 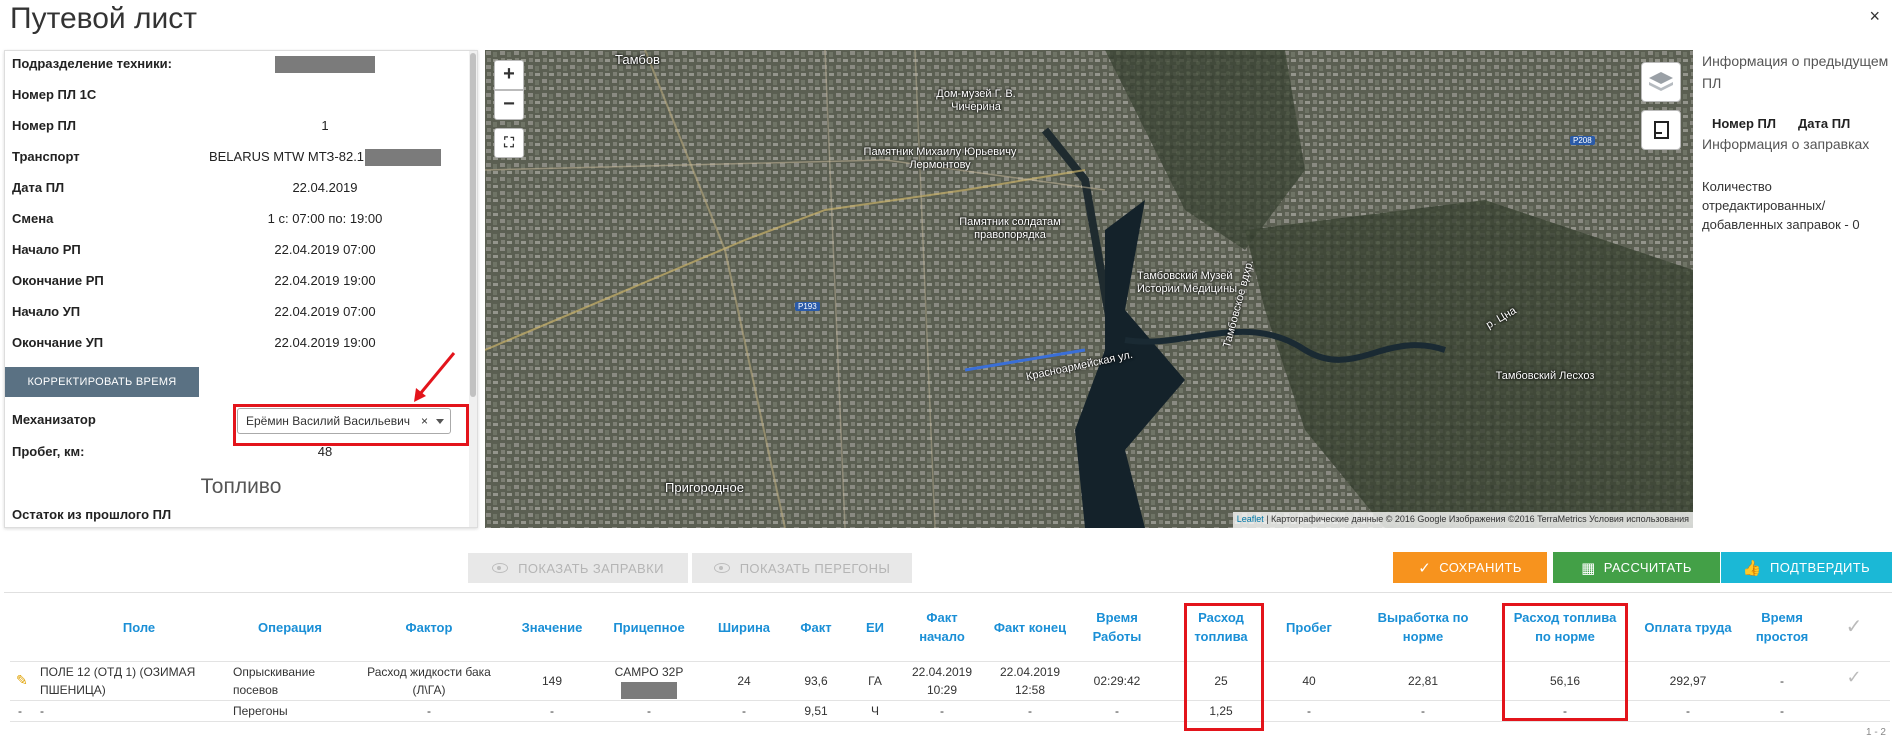 I want to click on zoom-in-button: +, so click(x=509, y=75).